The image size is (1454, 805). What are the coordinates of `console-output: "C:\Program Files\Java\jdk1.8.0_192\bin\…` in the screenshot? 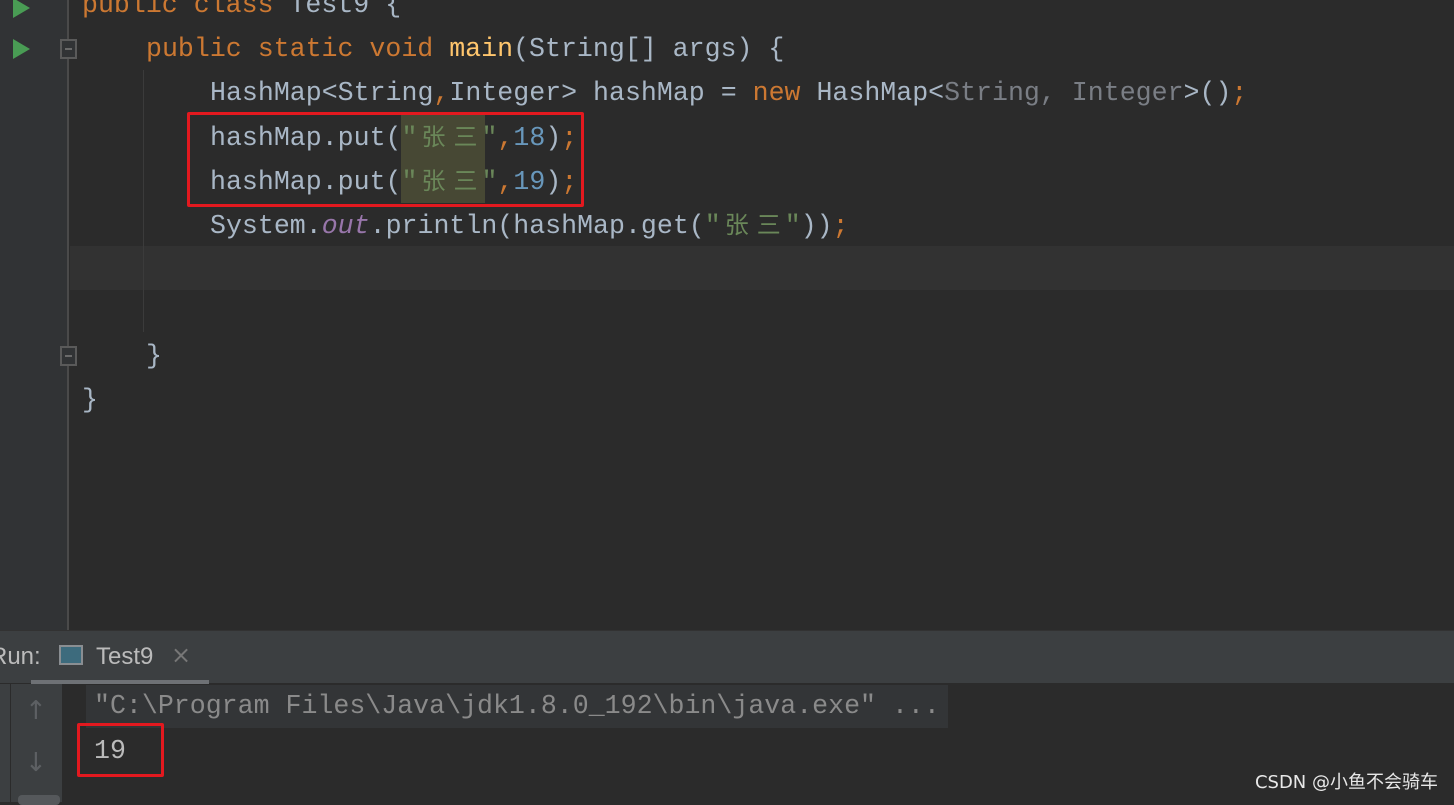 It's located at (758, 743).